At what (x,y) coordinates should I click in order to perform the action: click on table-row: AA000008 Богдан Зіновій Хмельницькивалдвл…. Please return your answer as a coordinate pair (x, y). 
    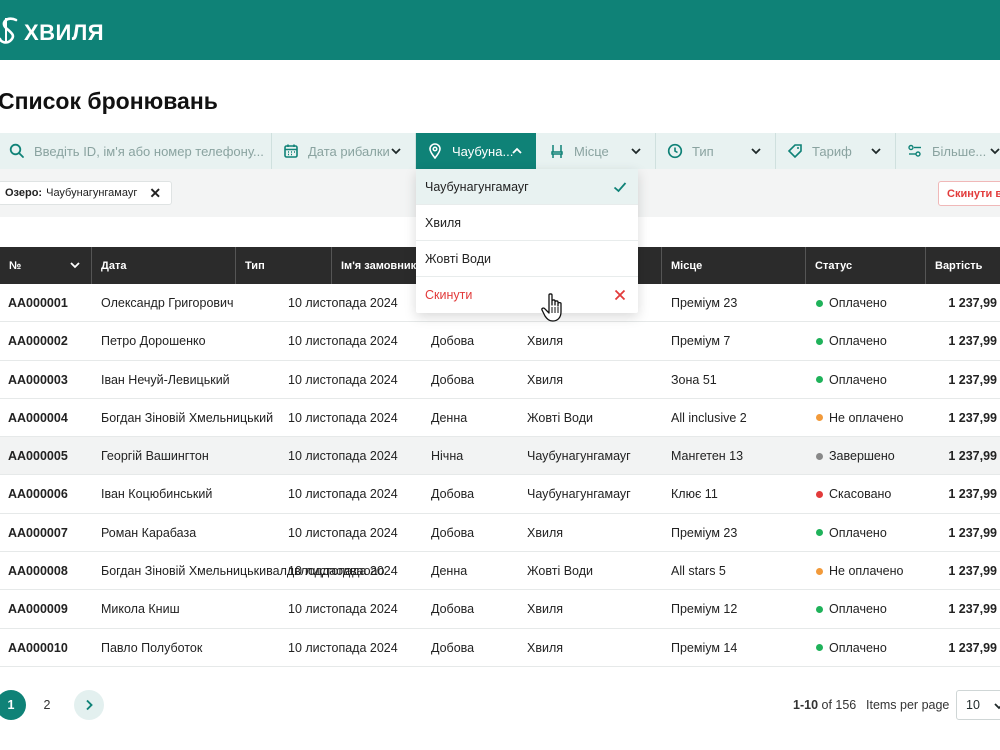
    Looking at the image, I should click on (500, 571).